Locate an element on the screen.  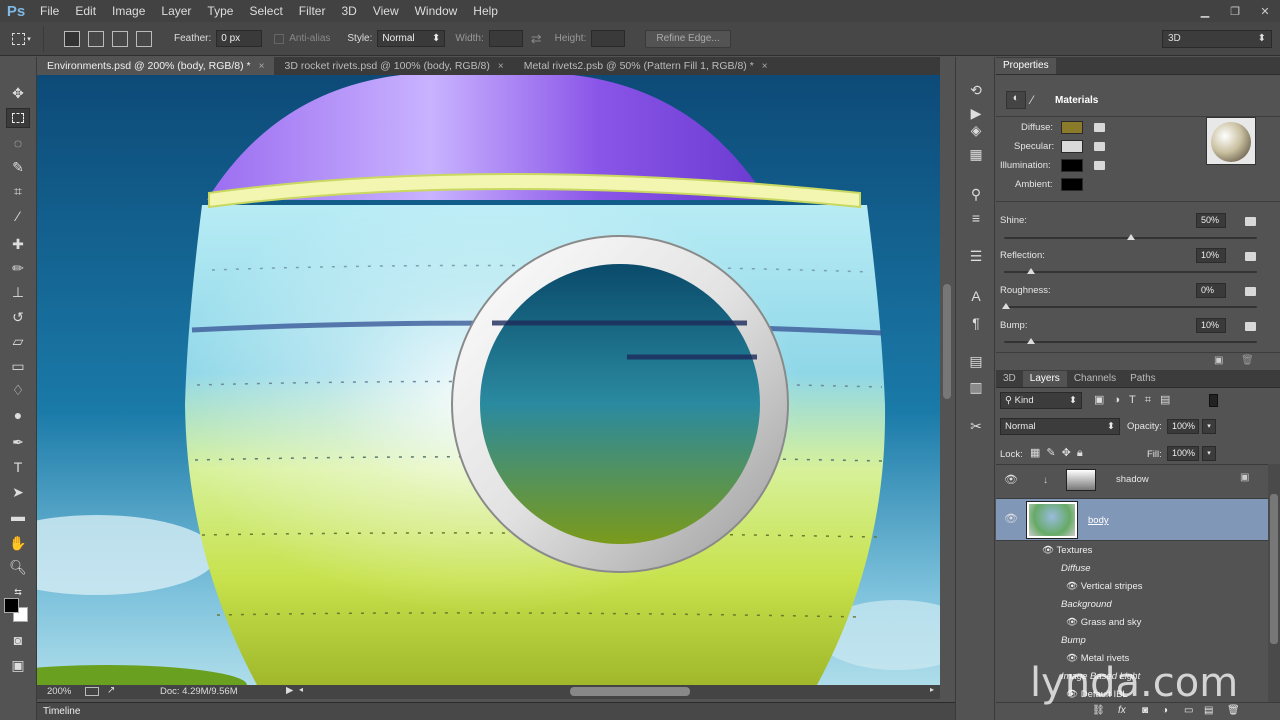
actions-icon: ▶ is located at coordinates (976, 113).